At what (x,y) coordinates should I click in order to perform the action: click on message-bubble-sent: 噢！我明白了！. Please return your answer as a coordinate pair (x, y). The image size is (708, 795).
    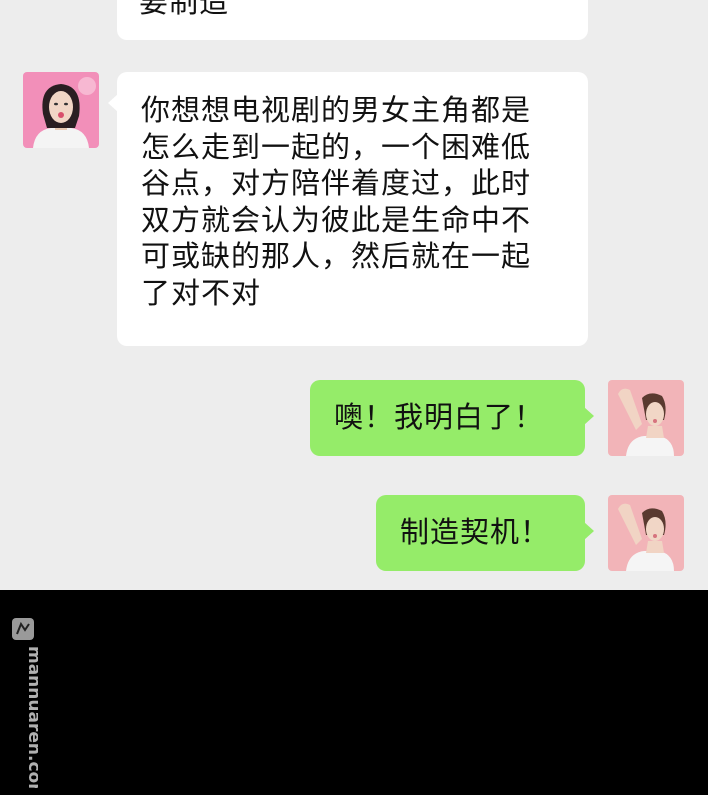
    Looking at the image, I should click on (452, 418).